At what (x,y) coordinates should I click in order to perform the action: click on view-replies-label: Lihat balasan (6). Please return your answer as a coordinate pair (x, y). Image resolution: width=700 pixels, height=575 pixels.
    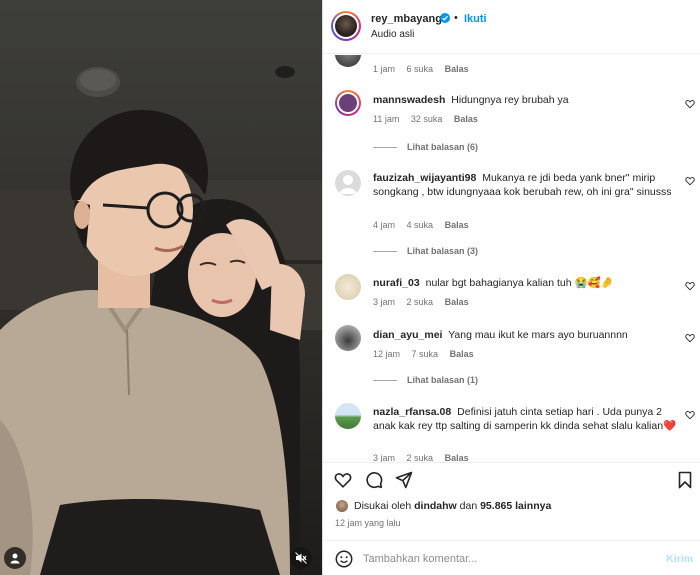
    Looking at the image, I should click on (443, 147).